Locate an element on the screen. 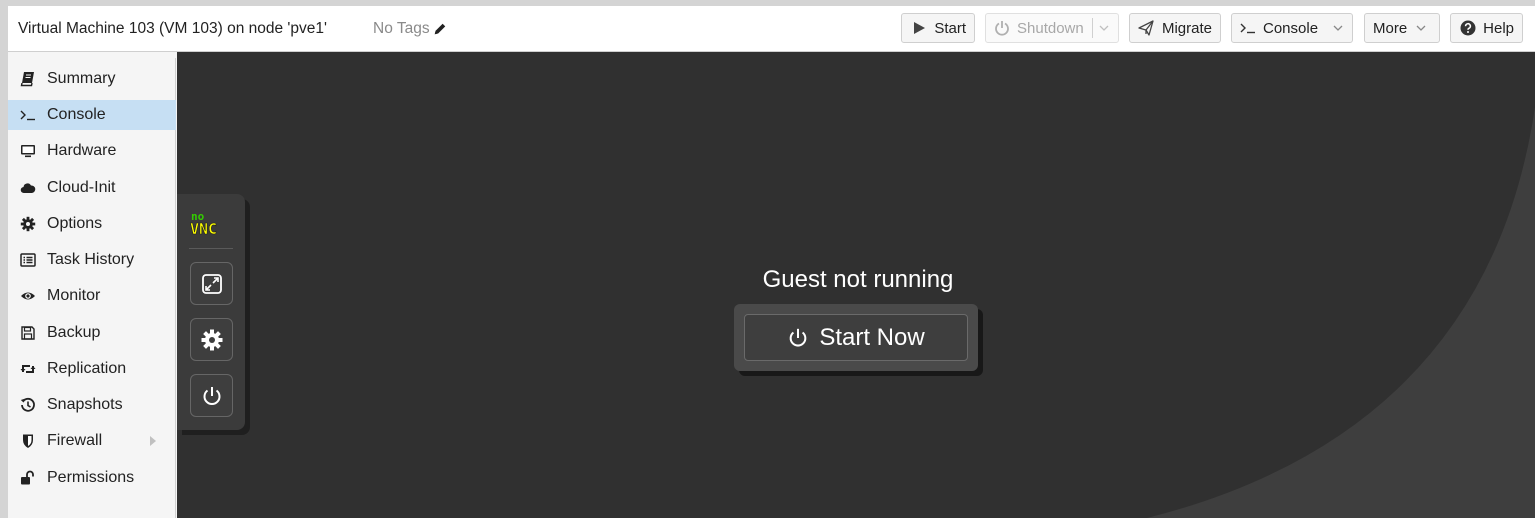 This screenshot has height=518, width=1535. fullscreen-icon is located at coordinates (211, 283).